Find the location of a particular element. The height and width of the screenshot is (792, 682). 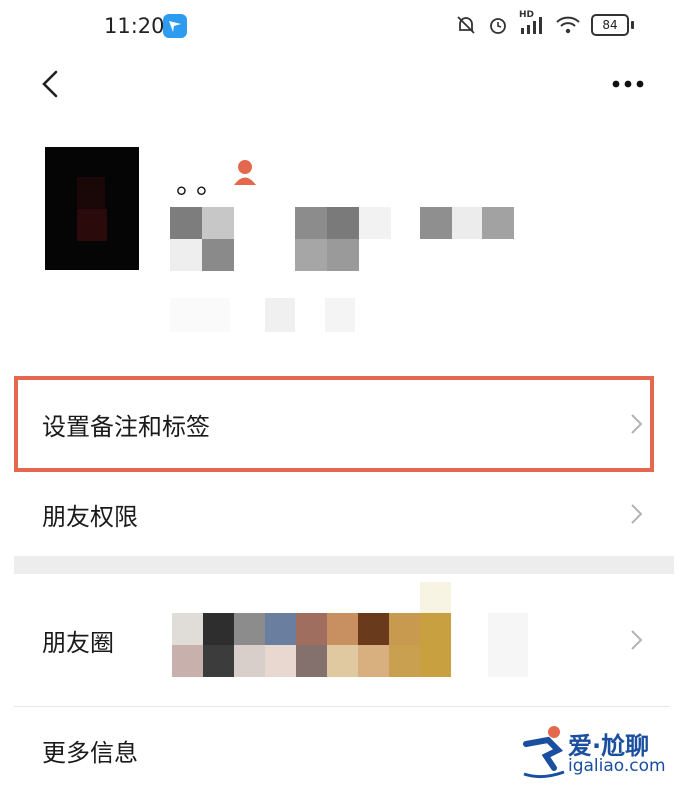

divider is located at coordinates (342, 706).